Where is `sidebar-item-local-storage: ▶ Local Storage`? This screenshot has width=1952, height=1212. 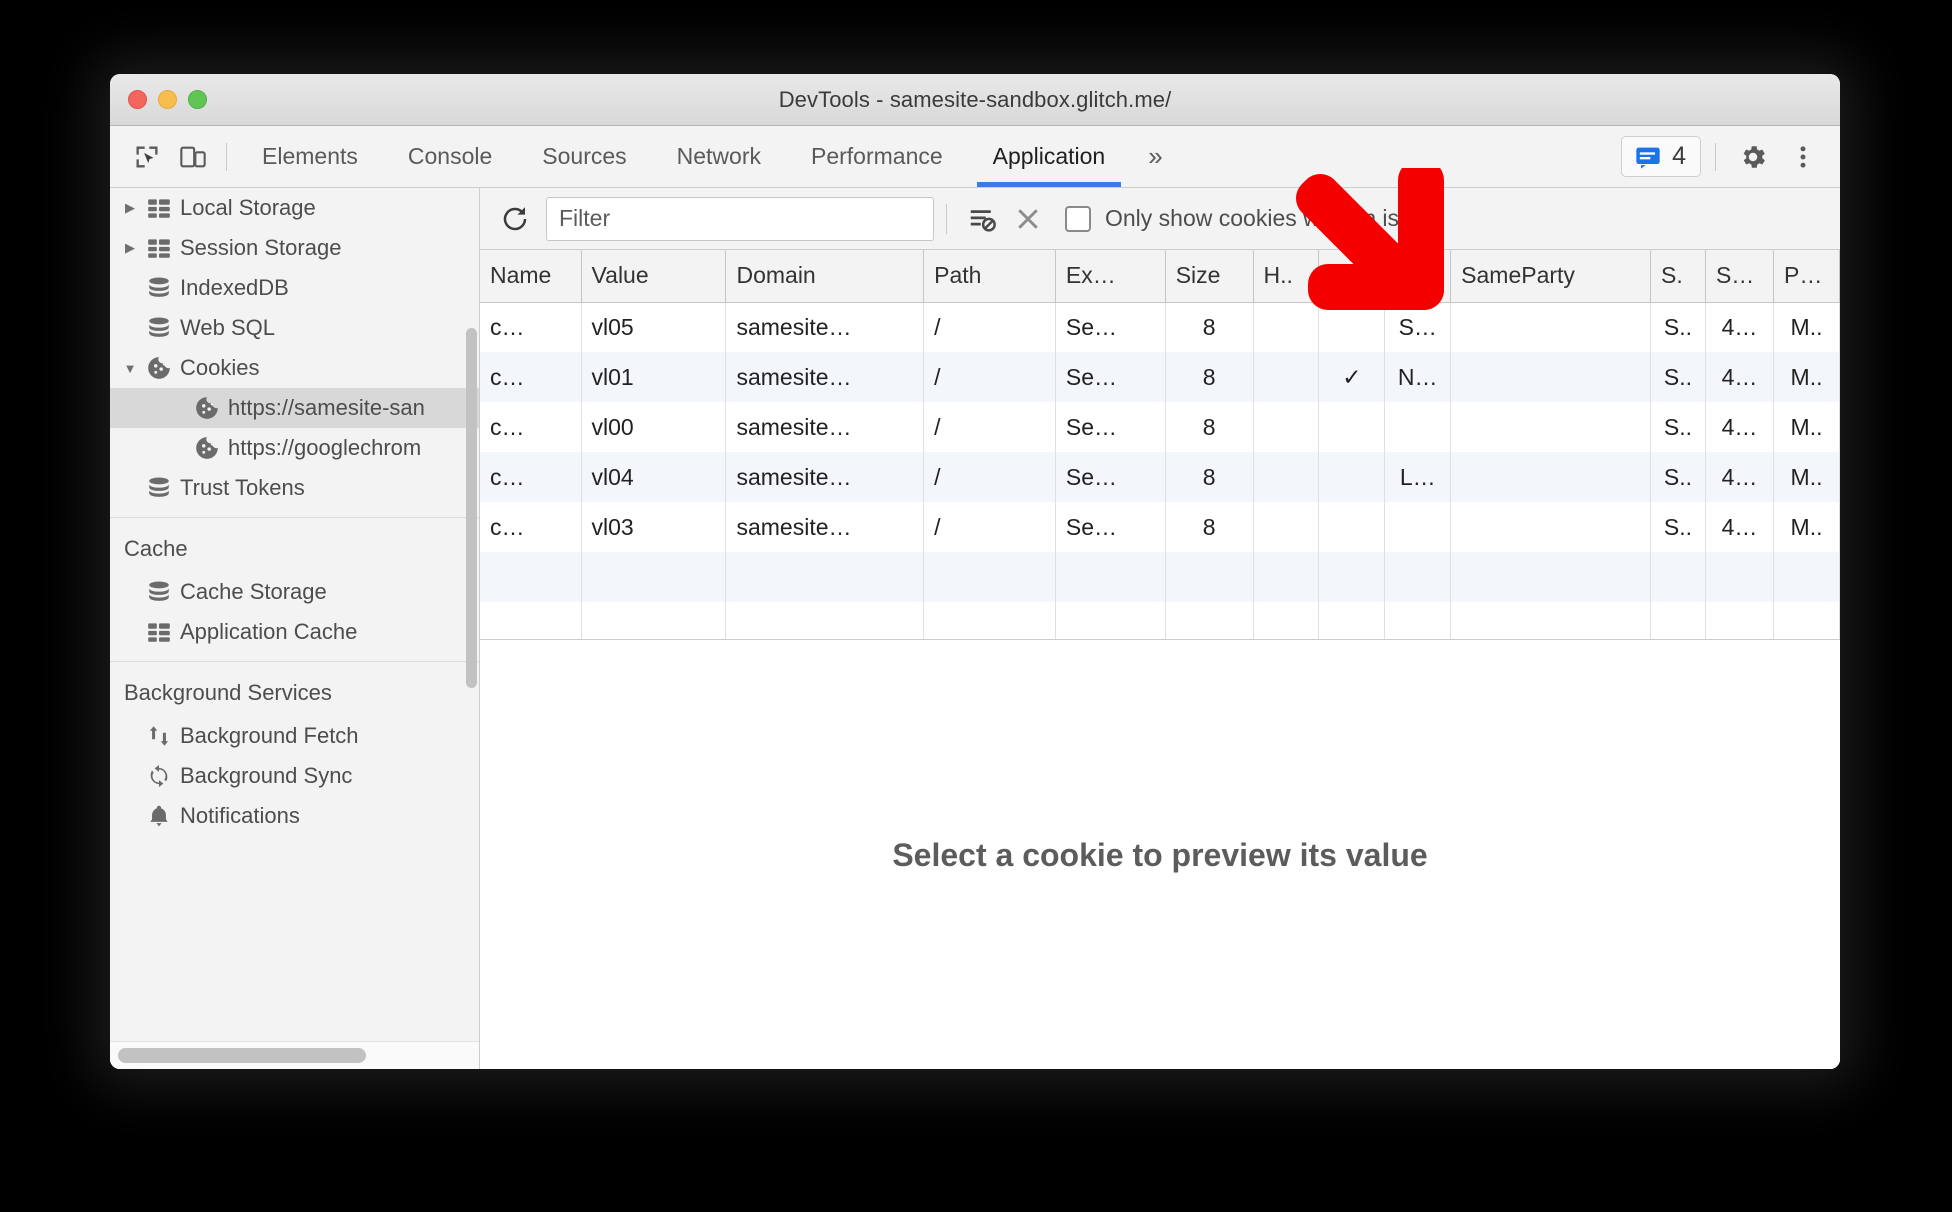 sidebar-item-local-storage: ▶ Local Storage is located at coordinates (294, 208).